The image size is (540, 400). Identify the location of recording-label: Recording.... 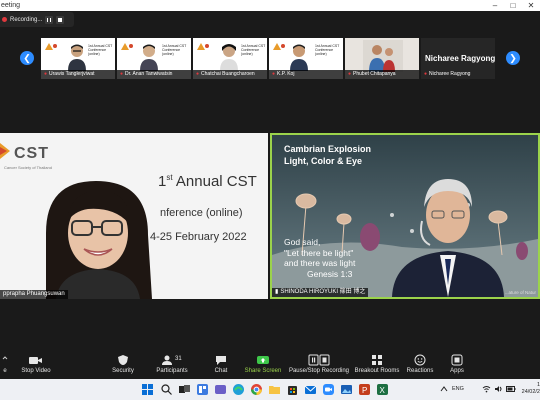
(26, 19).